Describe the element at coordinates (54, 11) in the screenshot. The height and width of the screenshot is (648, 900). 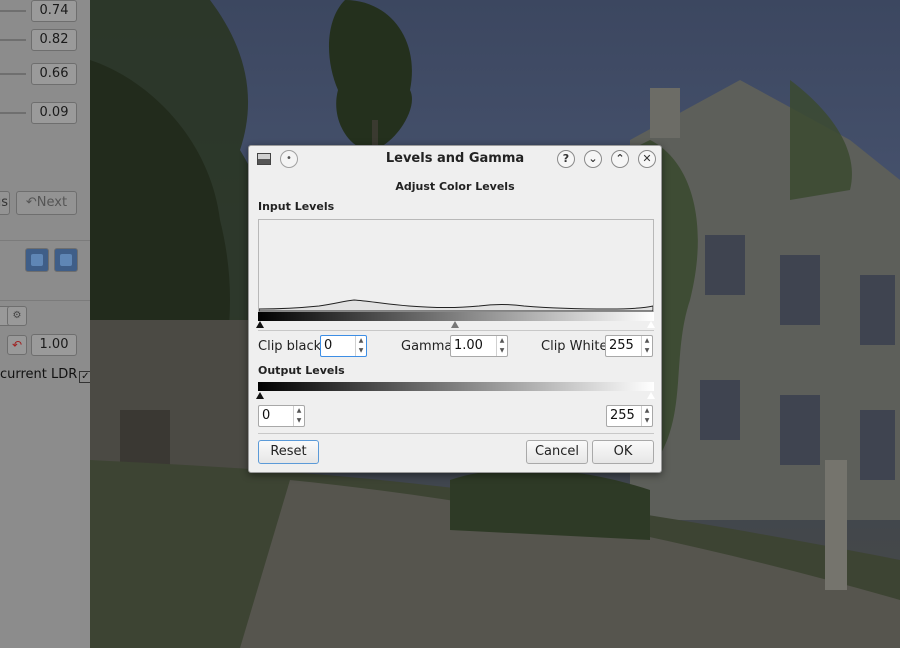
I see `parameter-value-1: 0.74` at that location.